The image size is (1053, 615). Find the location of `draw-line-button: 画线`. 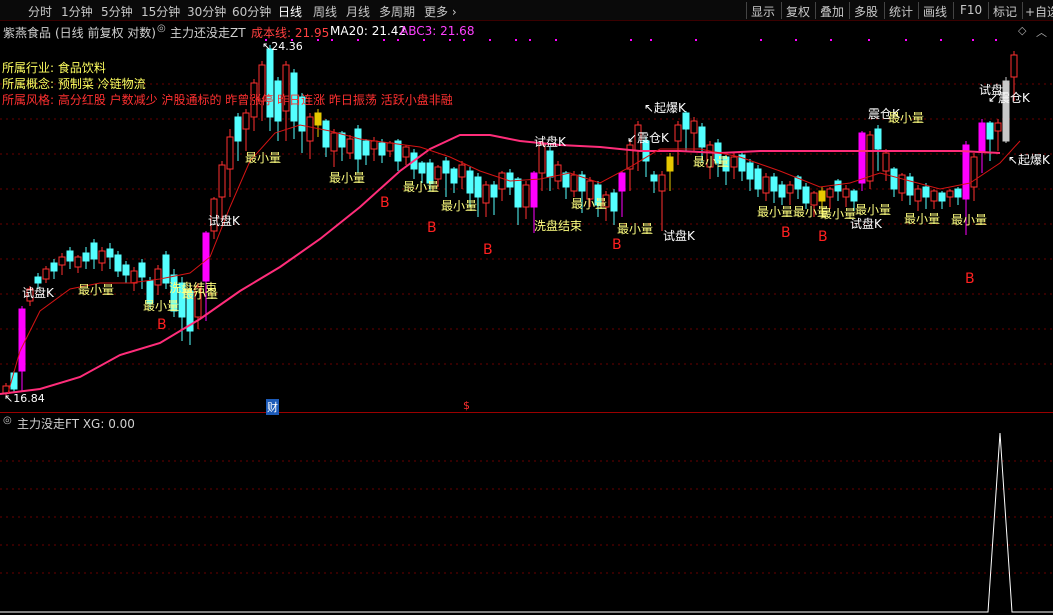

draw-line-button: 画线 is located at coordinates (935, 11).